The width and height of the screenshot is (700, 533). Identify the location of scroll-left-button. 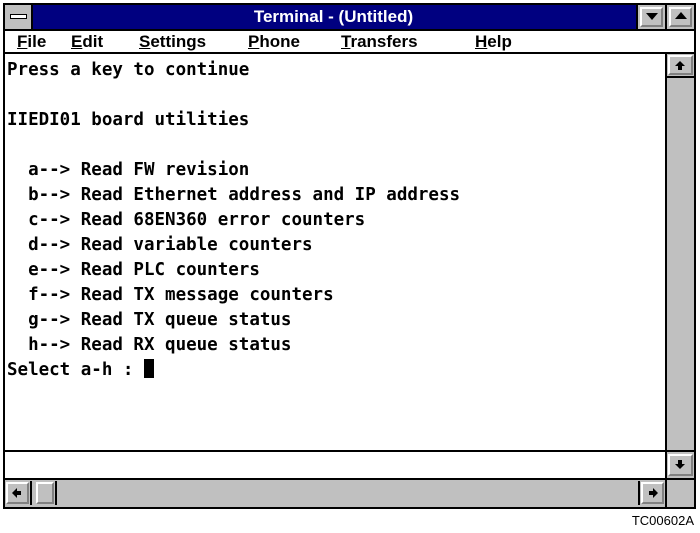
(18, 493).